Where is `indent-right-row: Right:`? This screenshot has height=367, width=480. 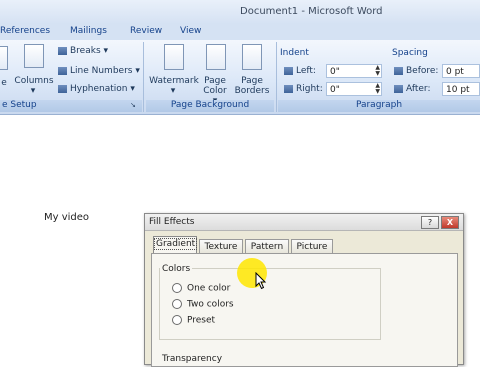
indent-right-row: Right: is located at coordinates (303, 89).